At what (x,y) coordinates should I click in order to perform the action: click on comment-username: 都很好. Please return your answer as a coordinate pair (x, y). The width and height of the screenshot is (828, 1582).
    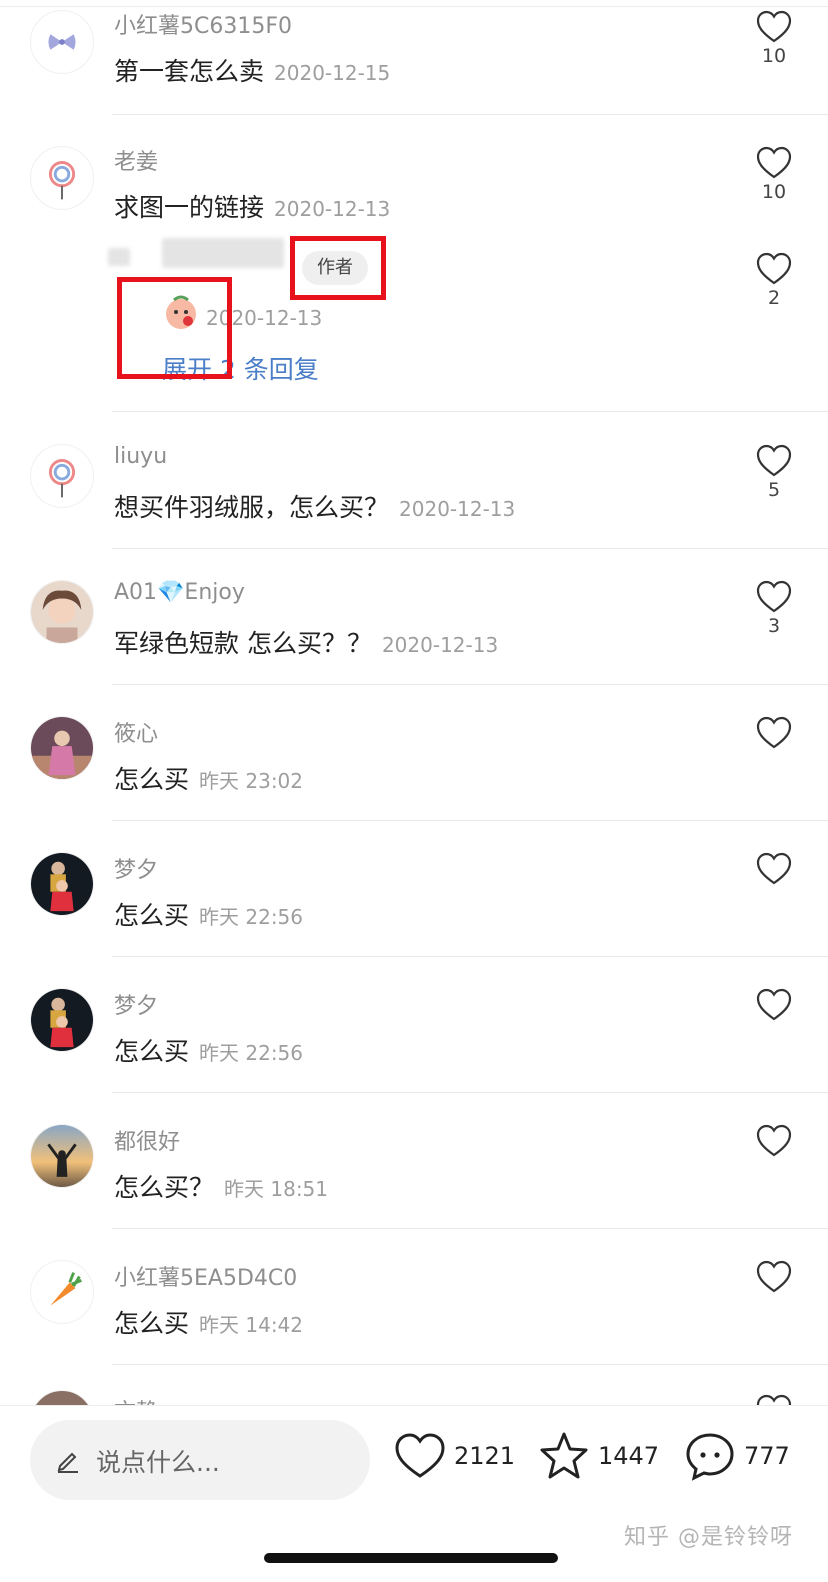
    Looking at the image, I should click on (147, 1140).